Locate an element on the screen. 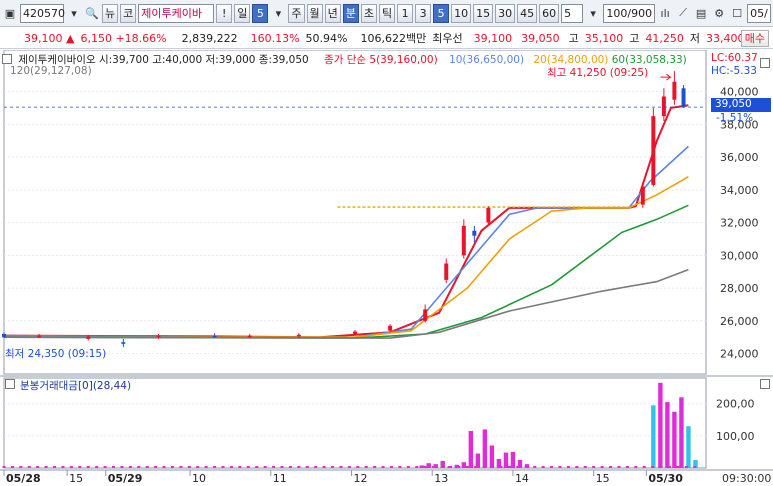 This screenshot has height=486, width=773. buy-button: 매수 is located at coordinates (754, 38).